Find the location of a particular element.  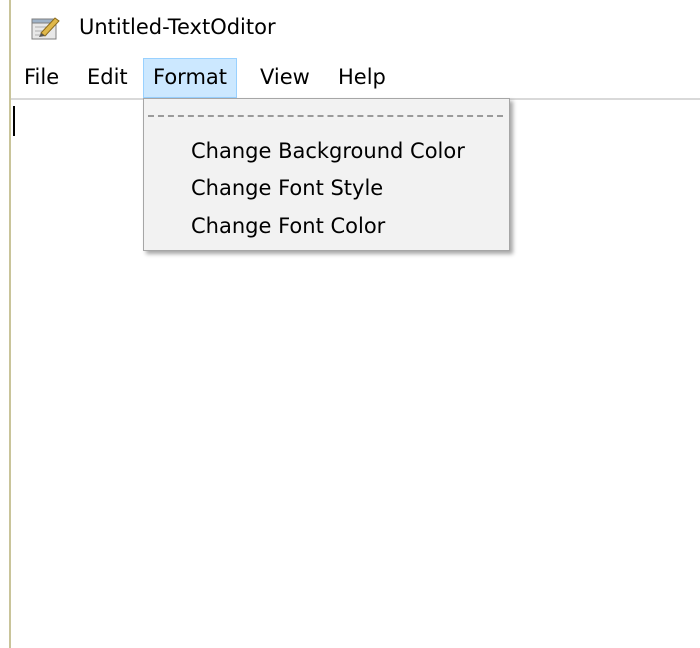

tearoff-separator is located at coordinates (325, 116).